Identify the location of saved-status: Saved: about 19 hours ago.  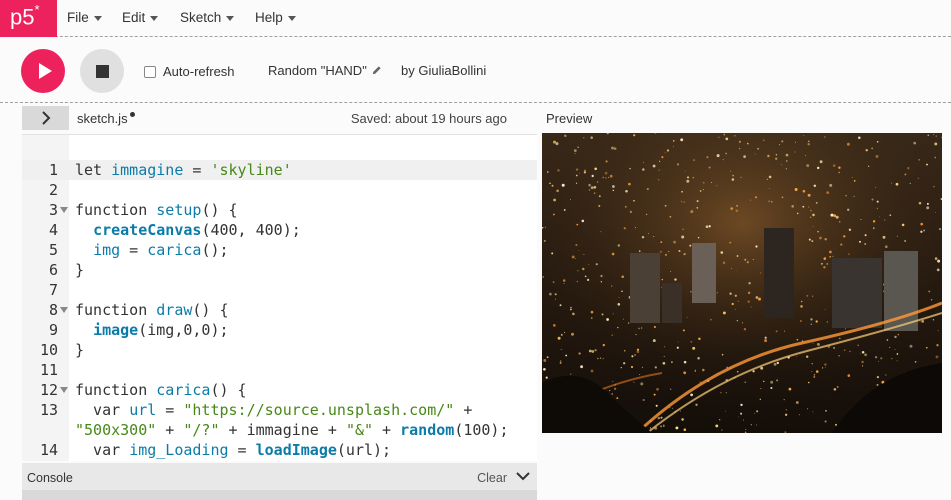
(428, 118).